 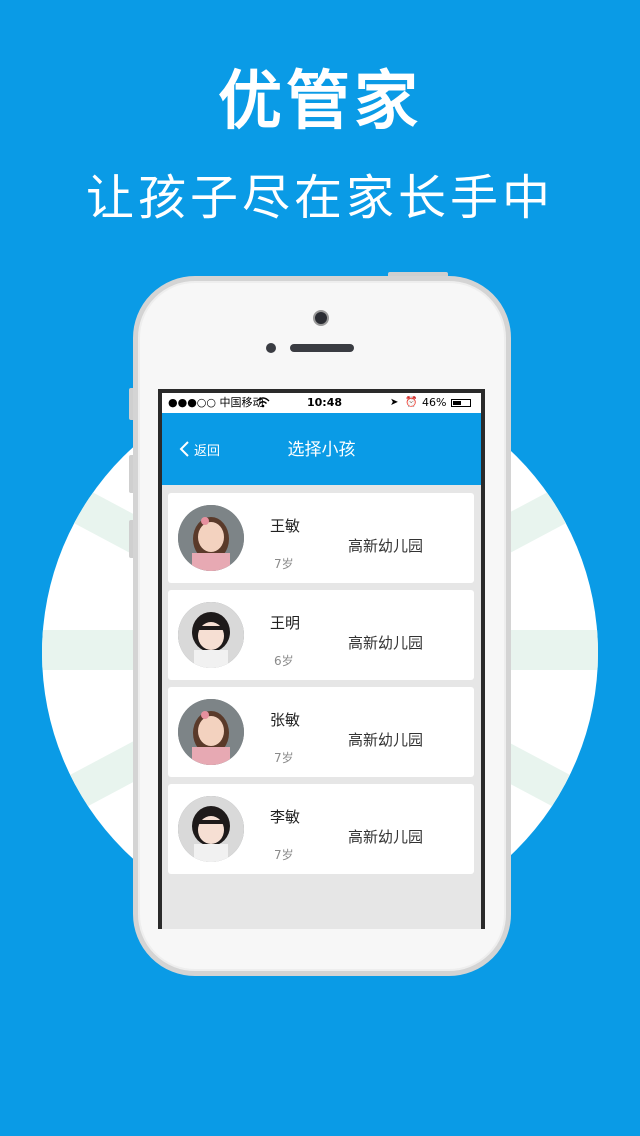 I want to click on child-name: 王明, so click(x=285, y=623).